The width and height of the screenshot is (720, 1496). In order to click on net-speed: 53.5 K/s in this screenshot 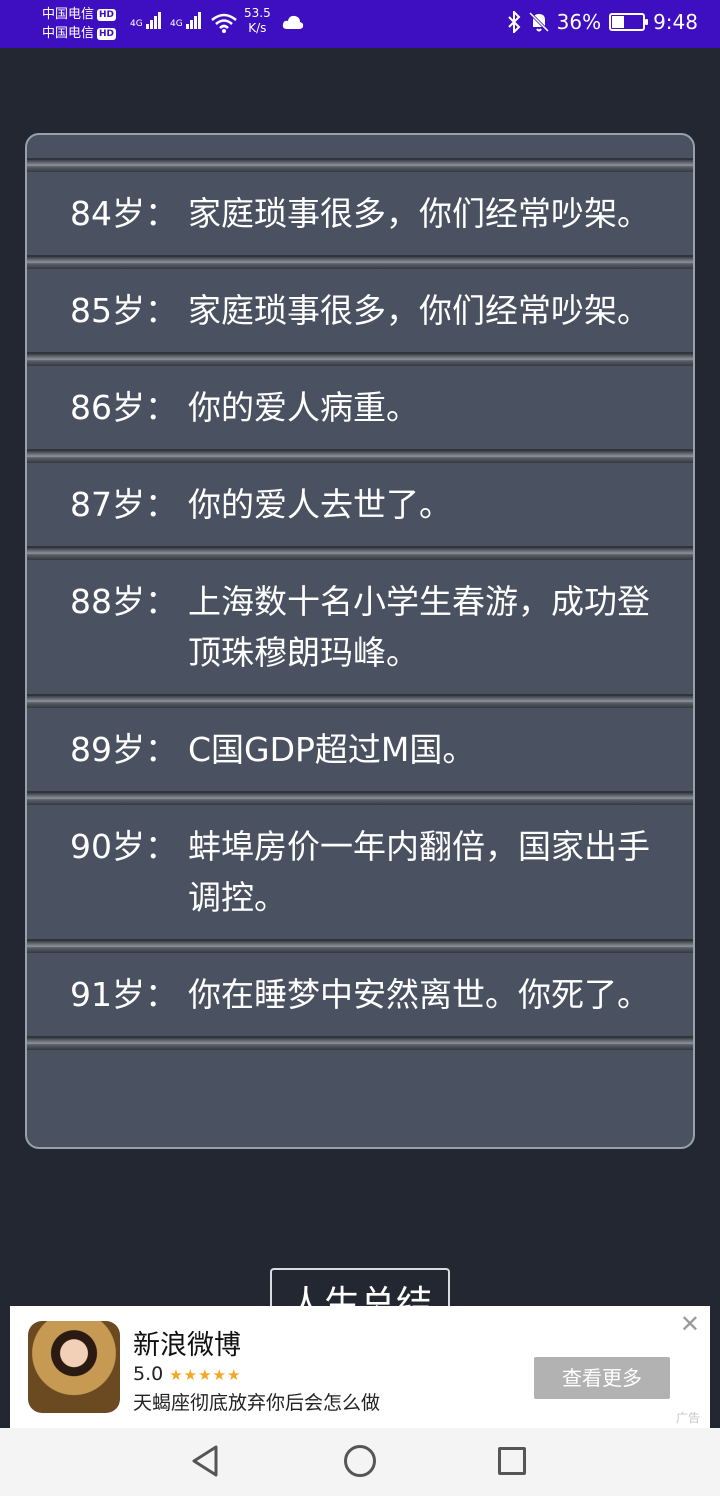, I will do `click(257, 21)`.